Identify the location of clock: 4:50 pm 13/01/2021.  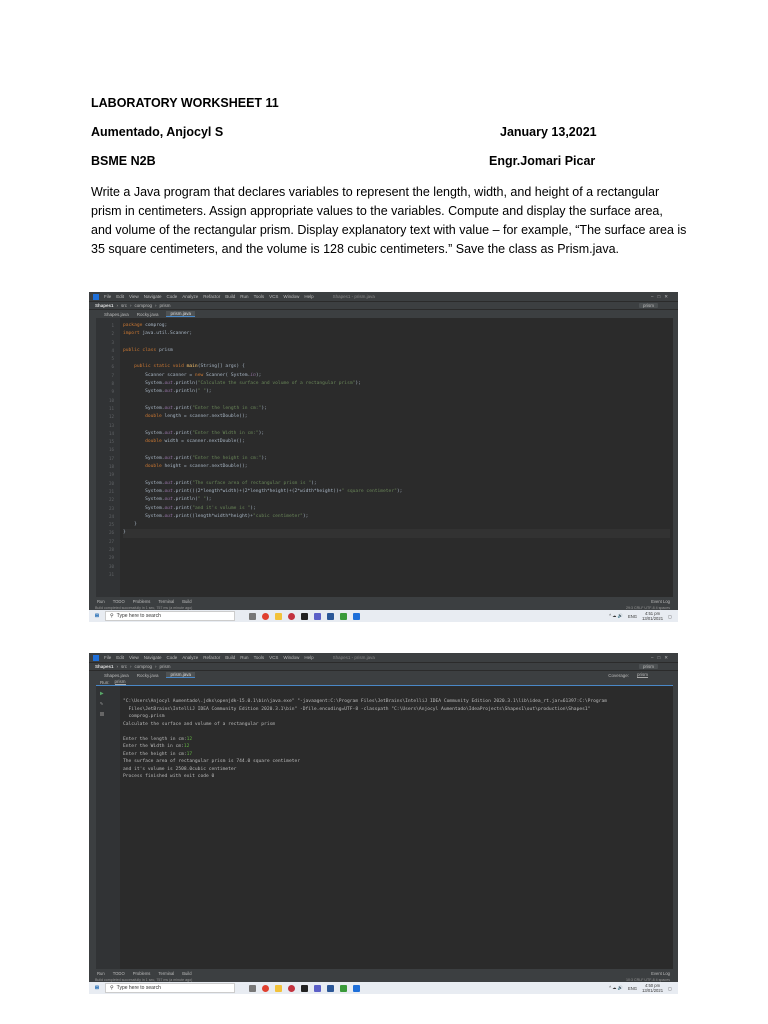
(652, 988).